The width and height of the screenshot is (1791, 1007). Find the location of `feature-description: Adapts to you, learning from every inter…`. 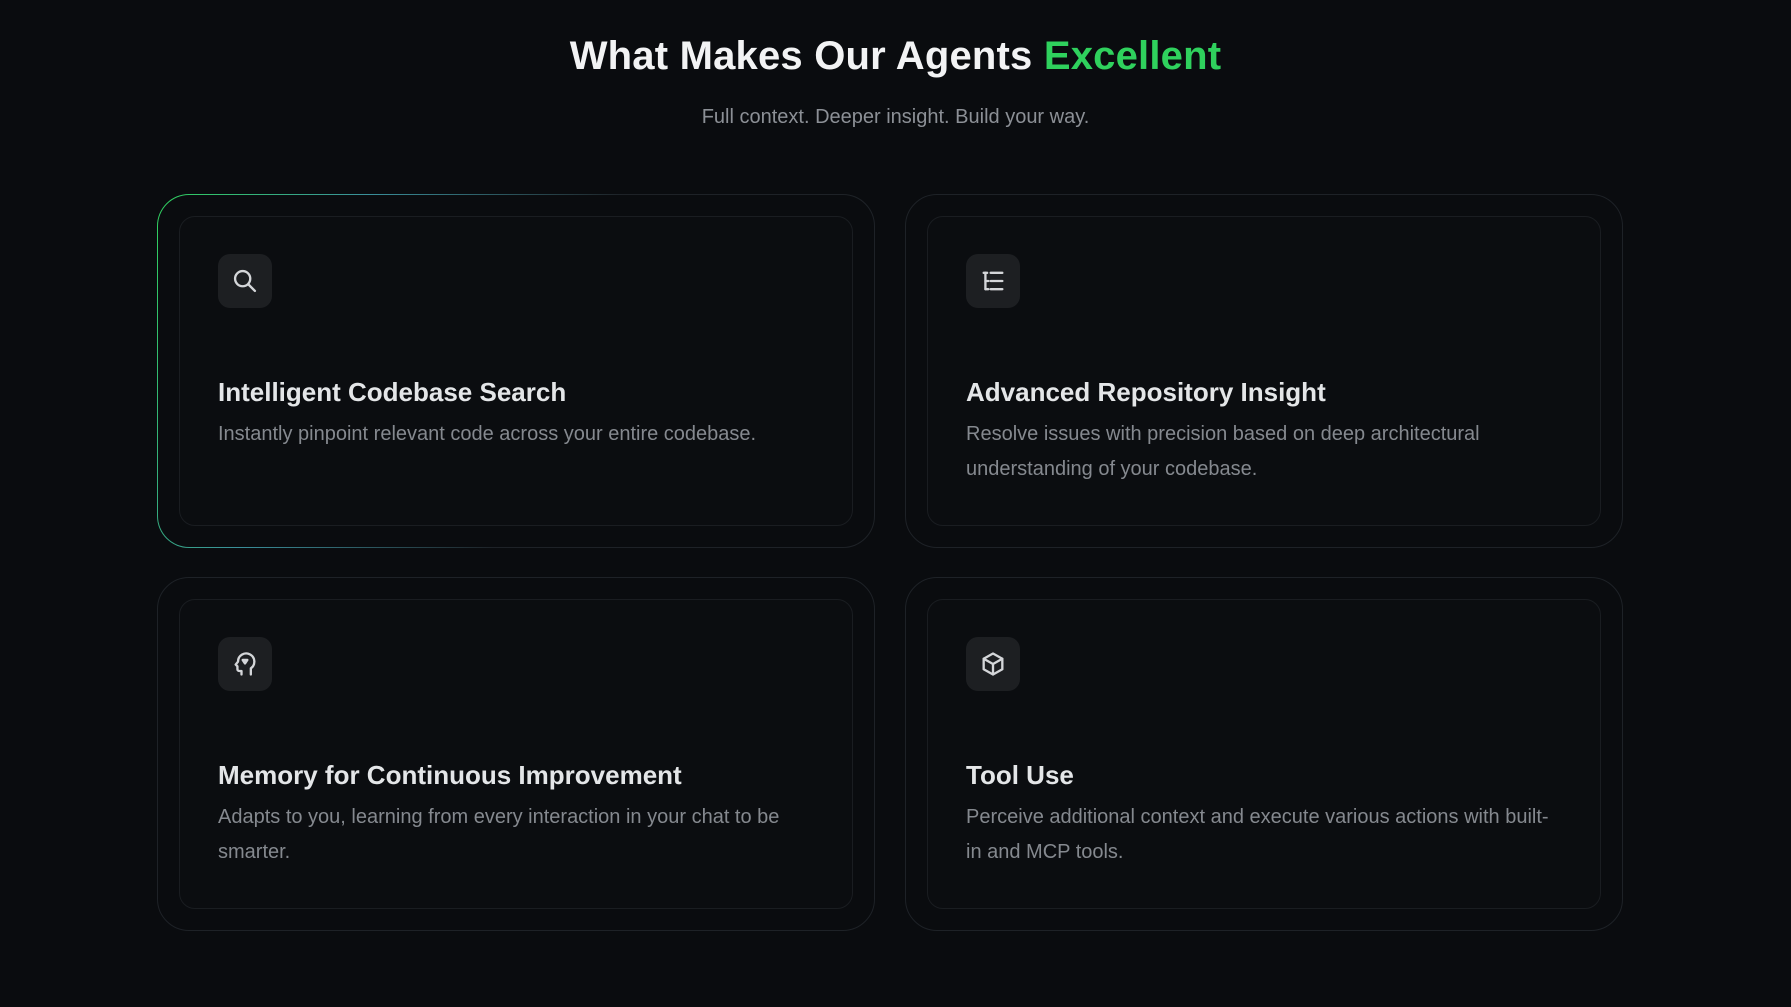

feature-description: Adapts to you, learning from every inter… is located at coordinates (499, 834).